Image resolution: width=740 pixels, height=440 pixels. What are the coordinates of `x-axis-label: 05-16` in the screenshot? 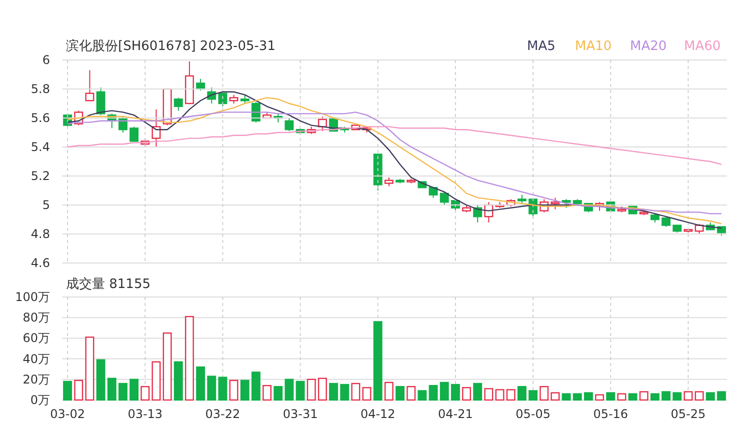 It's located at (610, 414).